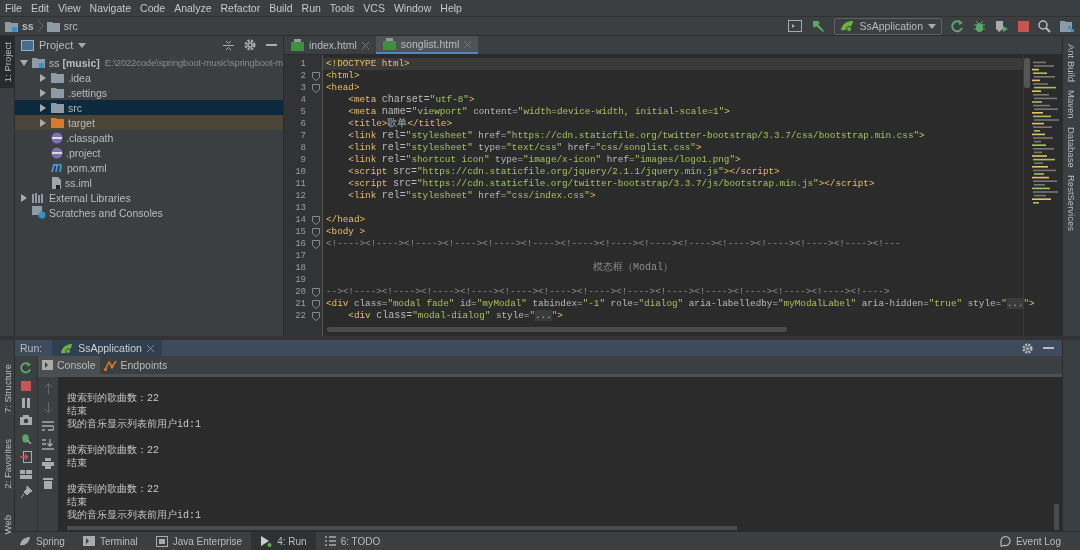 Image resolution: width=1080 pixels, height=550 pixels. I want to click on tree-item: src, so click(149, 107).